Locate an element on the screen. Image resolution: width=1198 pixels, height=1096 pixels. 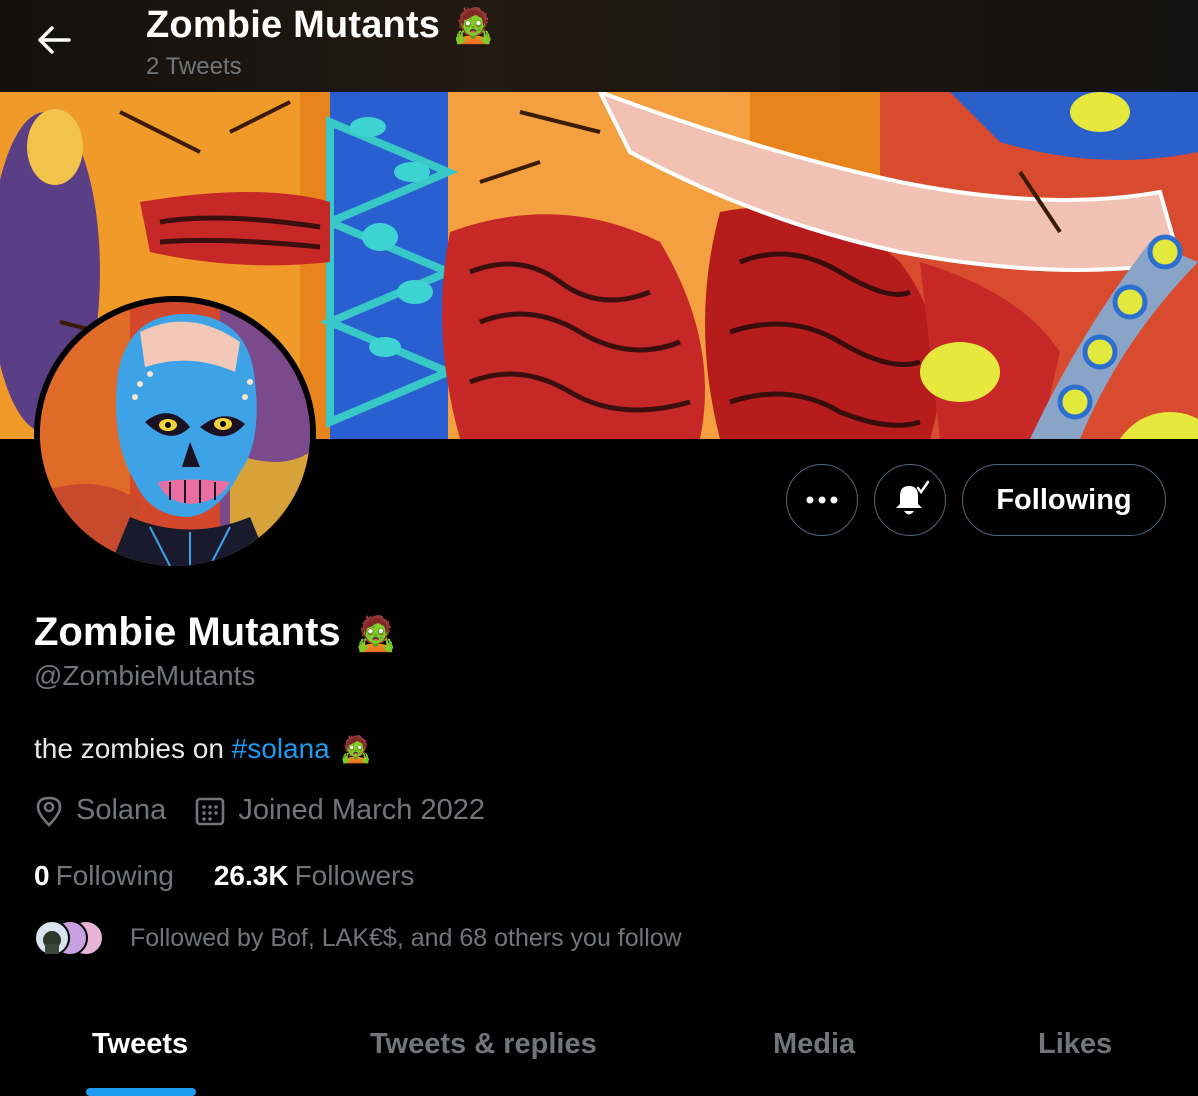
location-pin-icon is located at coordinates (49, 811).